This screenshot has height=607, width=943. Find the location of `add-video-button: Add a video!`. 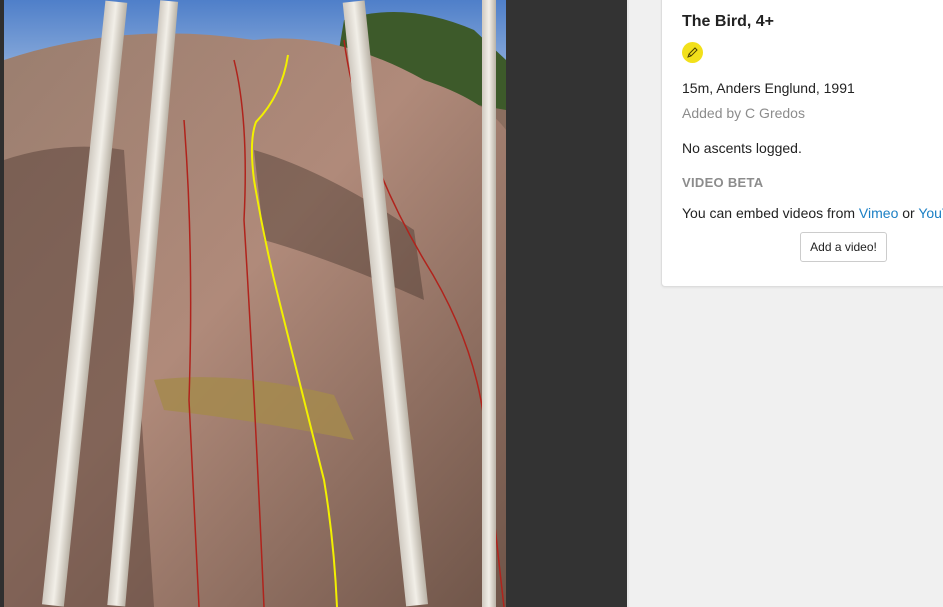

add-video-button: Add a video! is located at coordinates (843, 247).